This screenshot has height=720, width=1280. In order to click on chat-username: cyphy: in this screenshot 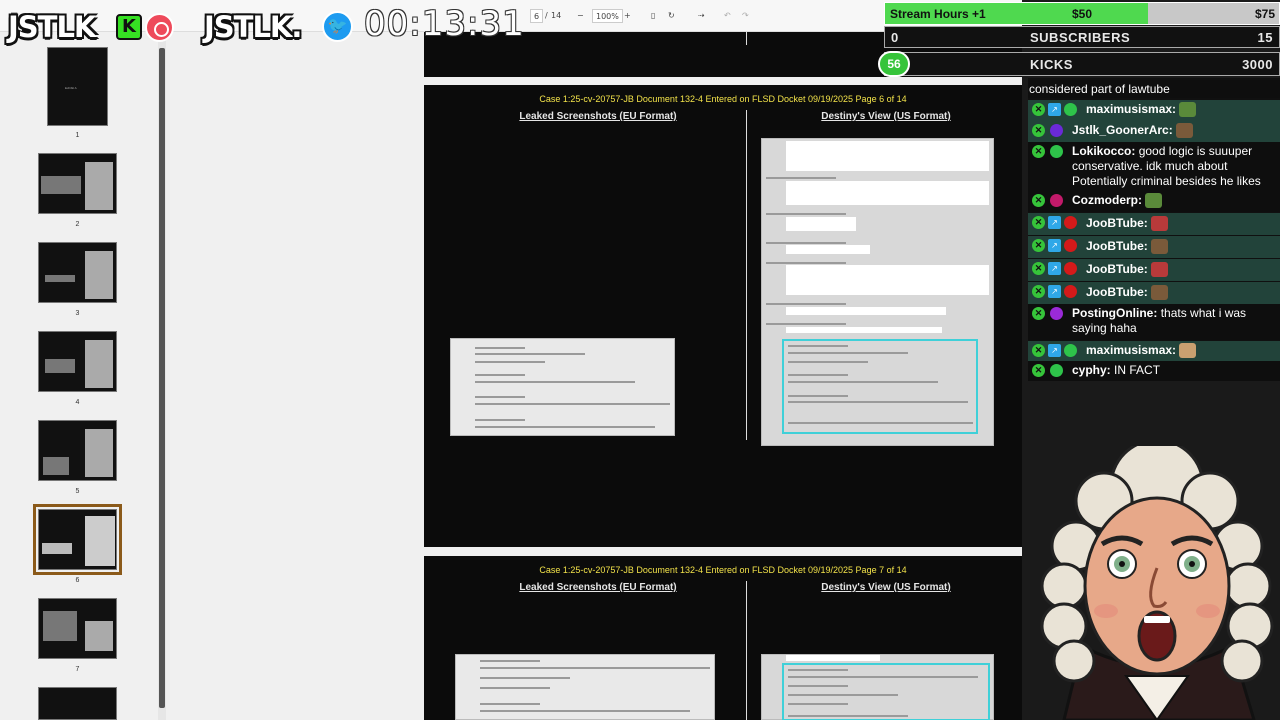, I will do `click(1091, 370)`.